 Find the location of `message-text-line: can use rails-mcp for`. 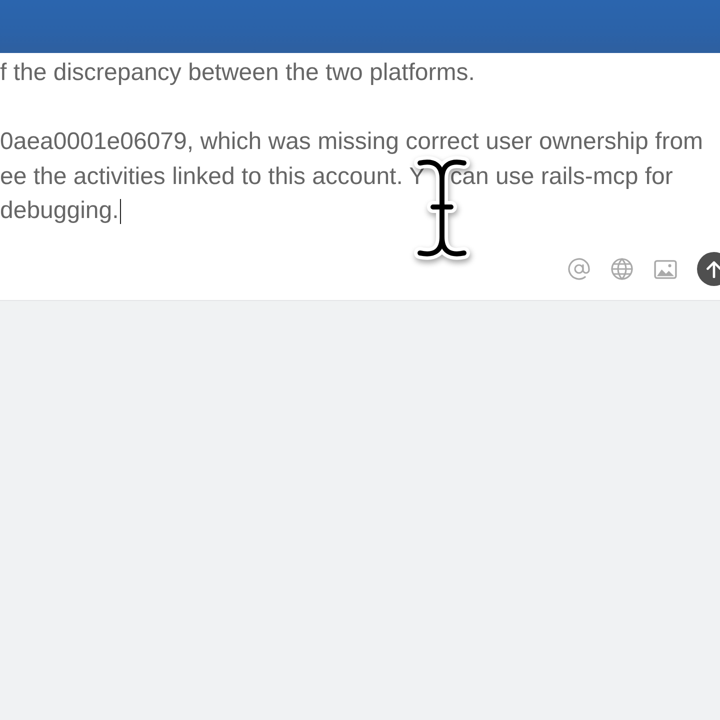

message-text-line: can use rails-mcp for is located at coordinates (561, 177).